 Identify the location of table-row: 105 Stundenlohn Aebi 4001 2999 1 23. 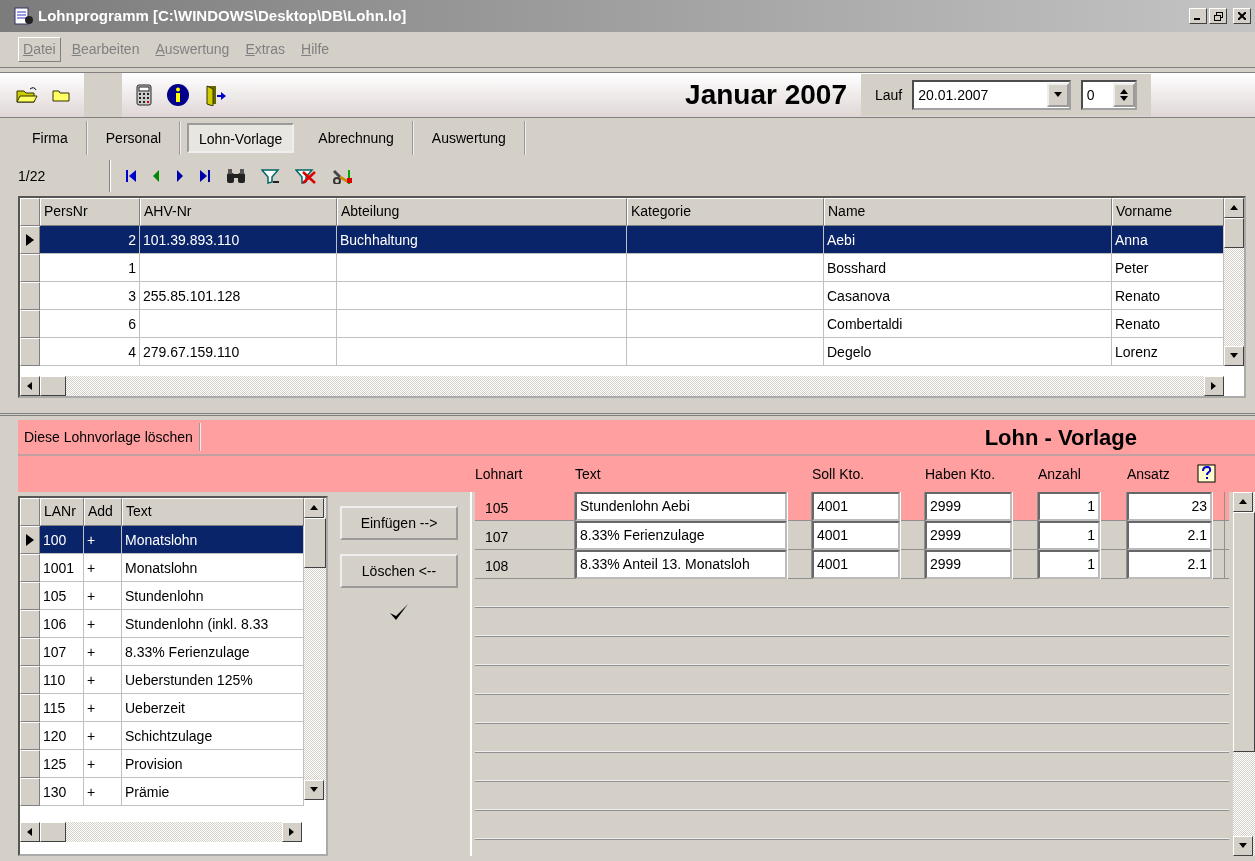
(852, 506).